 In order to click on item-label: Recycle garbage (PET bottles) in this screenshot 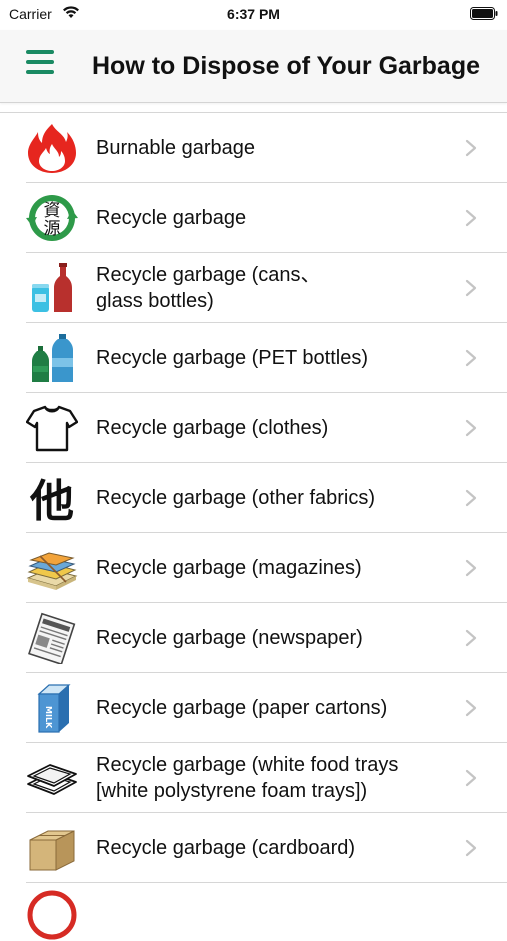, I will do `click(232, 357)`.